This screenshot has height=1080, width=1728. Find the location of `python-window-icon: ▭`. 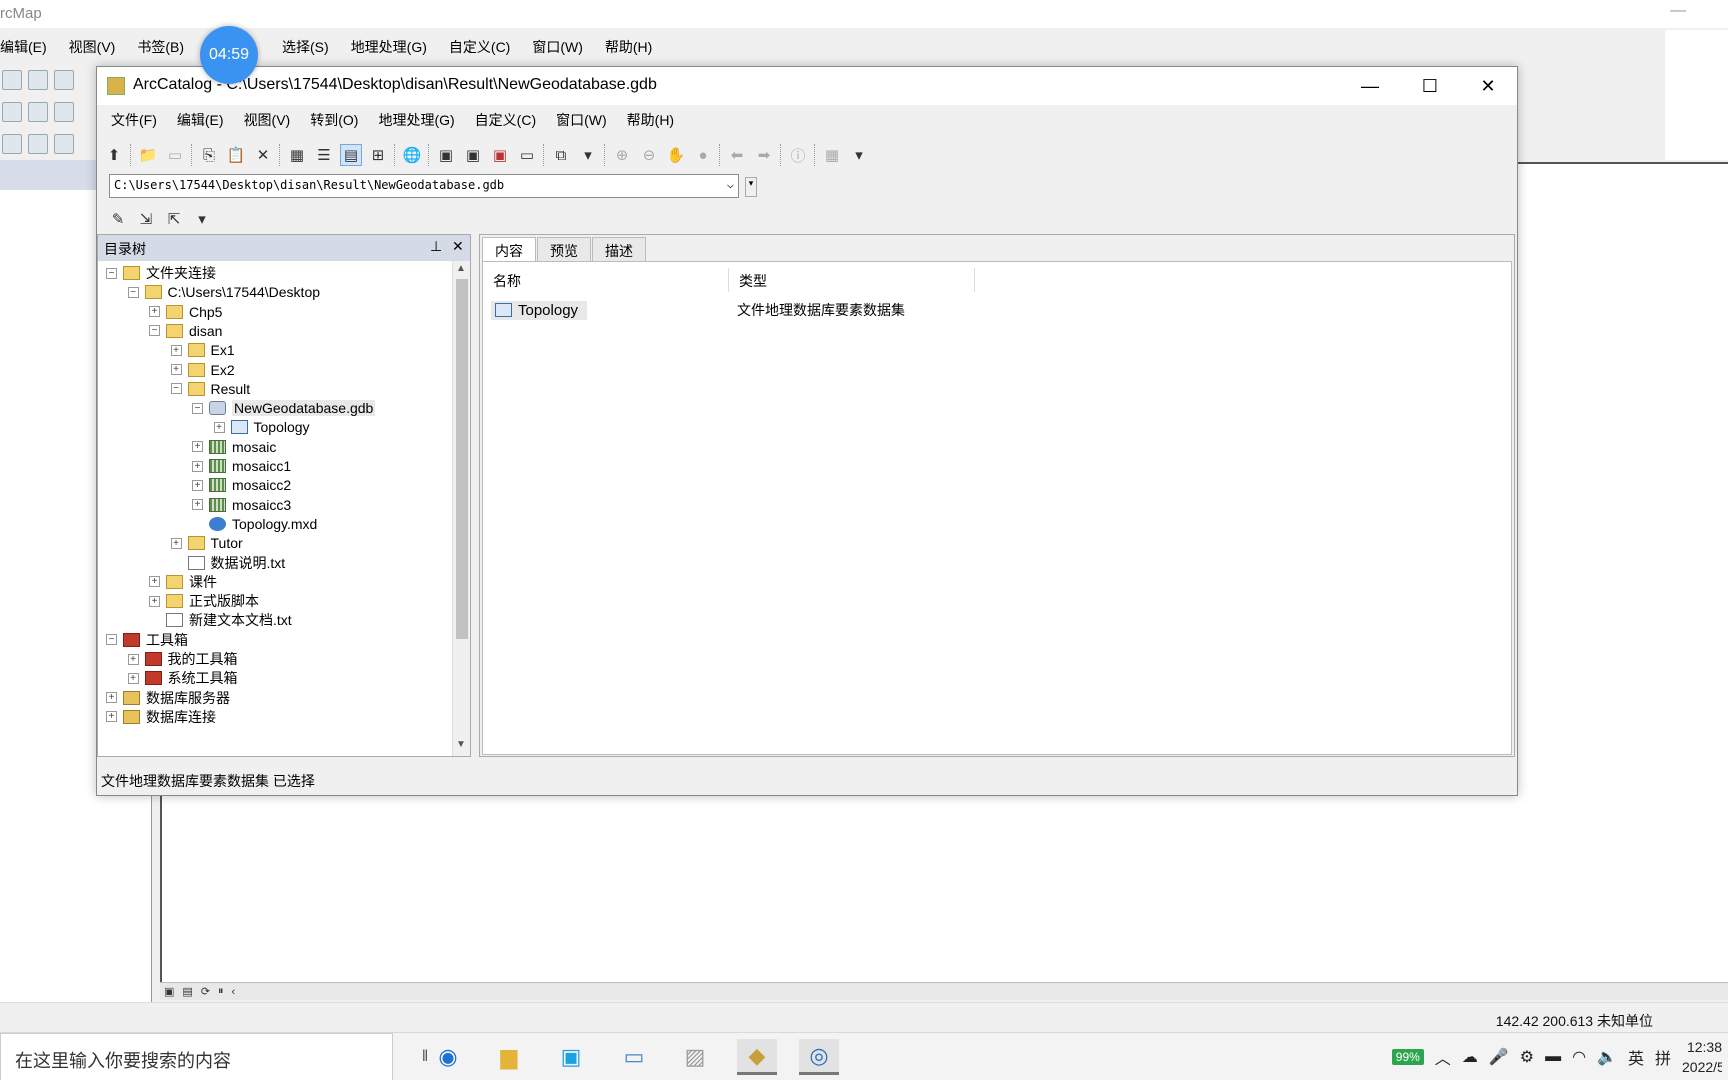

python-window-icon: ▭ is located at coordinates (527, 155).